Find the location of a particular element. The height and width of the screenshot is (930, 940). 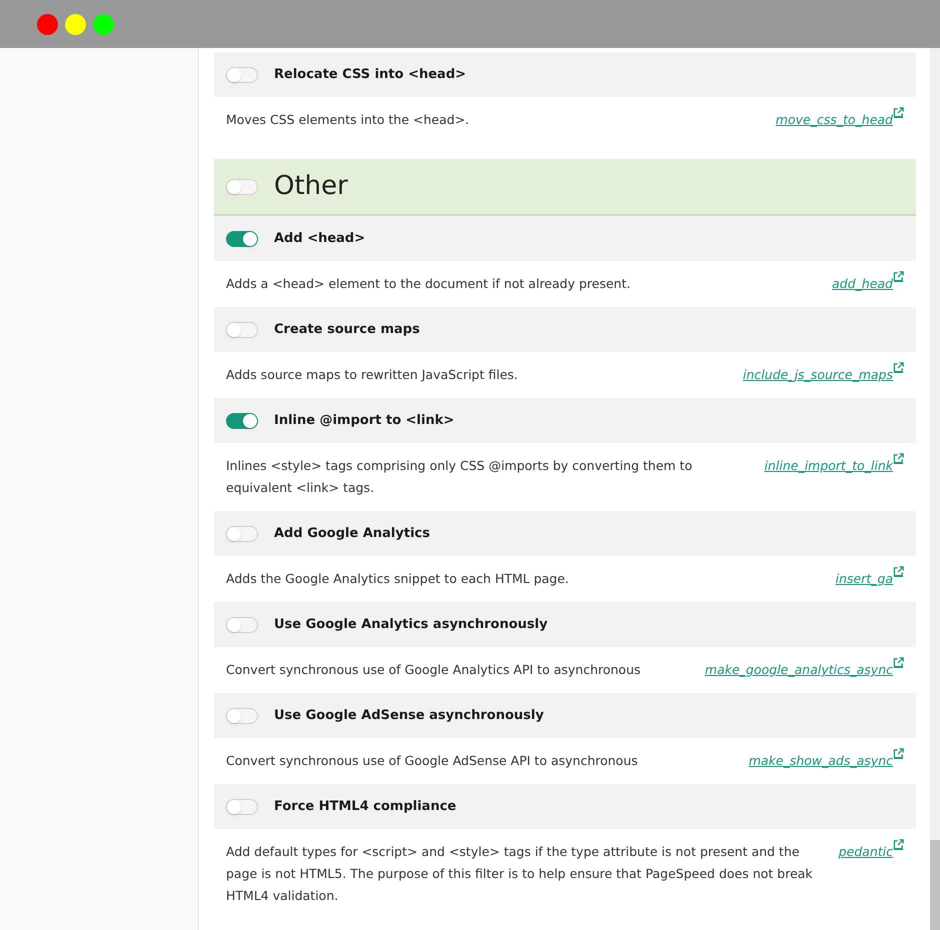

minimize-window-button is located at coordinates (75, 24).